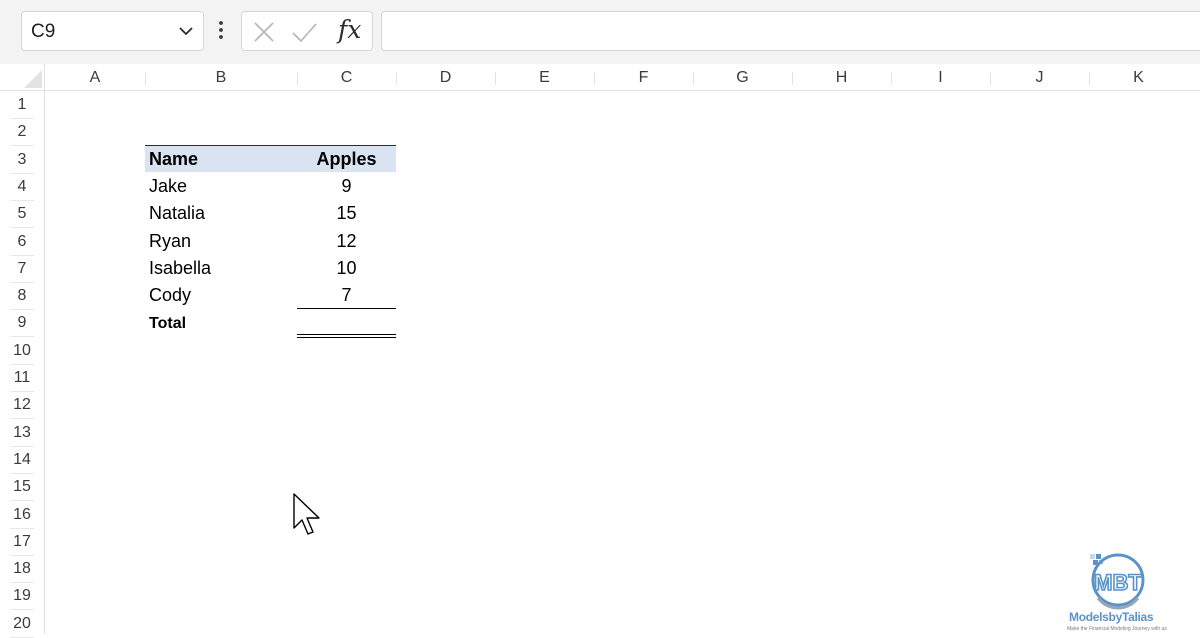 The height and width of the screenshot is (638, 1200). I want to click on column-header-h: H, so click(841, 77).